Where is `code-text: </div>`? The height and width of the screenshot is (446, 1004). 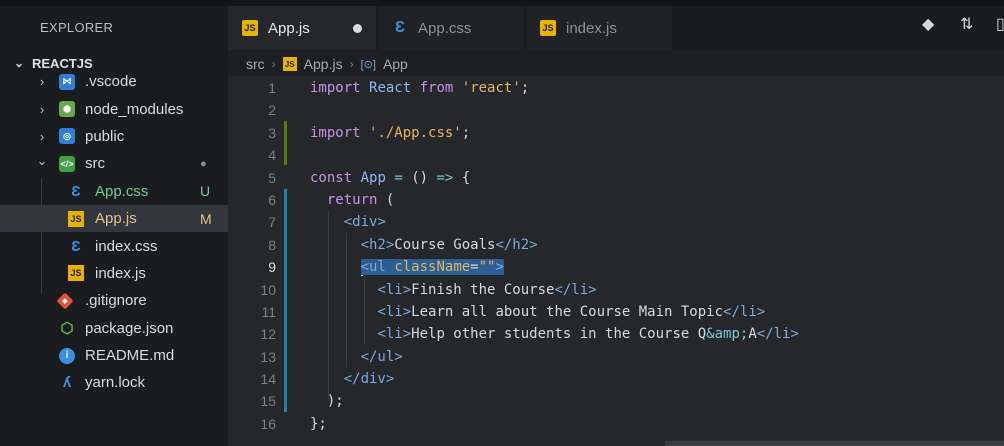 code-text: </div> is located at coordinates (369, 379).